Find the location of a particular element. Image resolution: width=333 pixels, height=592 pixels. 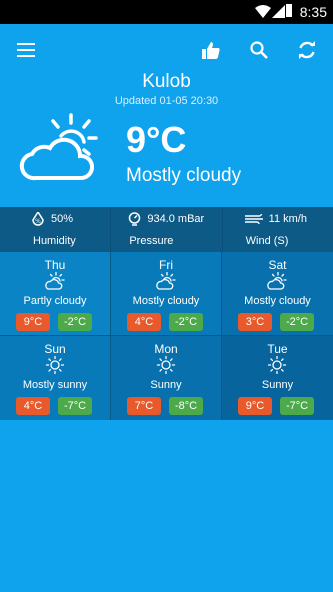

forecast-condition: Mostly sunny is located at coordinates (55, 385).